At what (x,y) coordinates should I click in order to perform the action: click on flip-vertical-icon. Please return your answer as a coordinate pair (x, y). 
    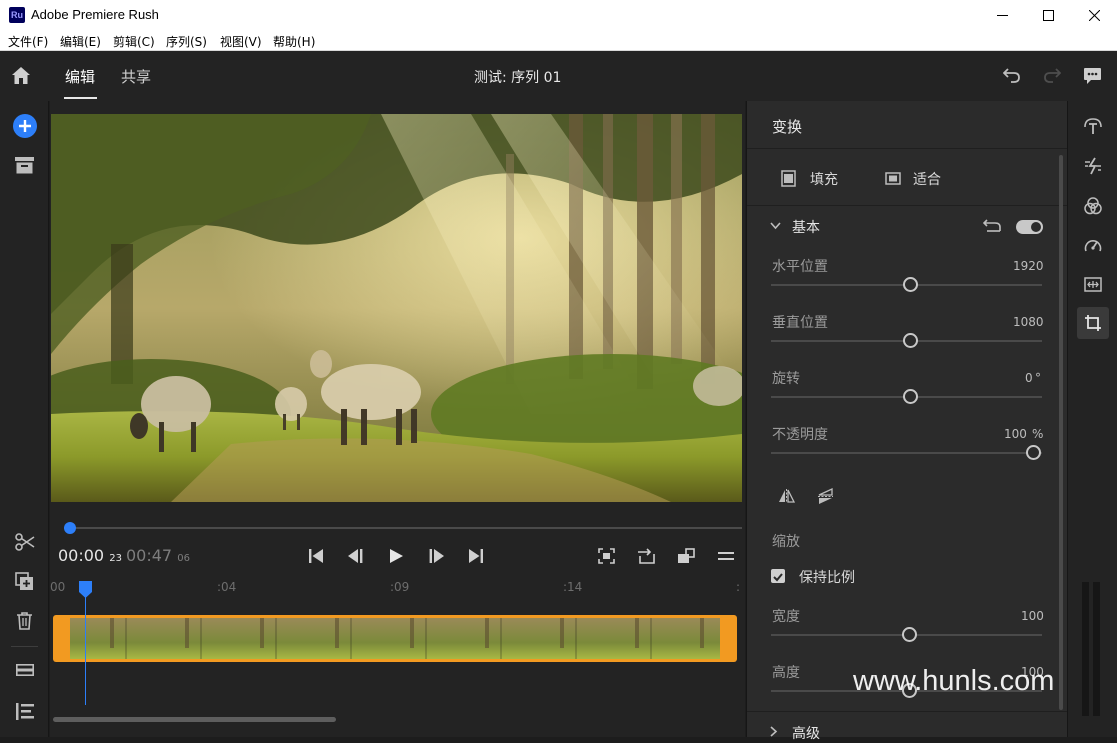
    Looking at the image, I should click on (825, 496).